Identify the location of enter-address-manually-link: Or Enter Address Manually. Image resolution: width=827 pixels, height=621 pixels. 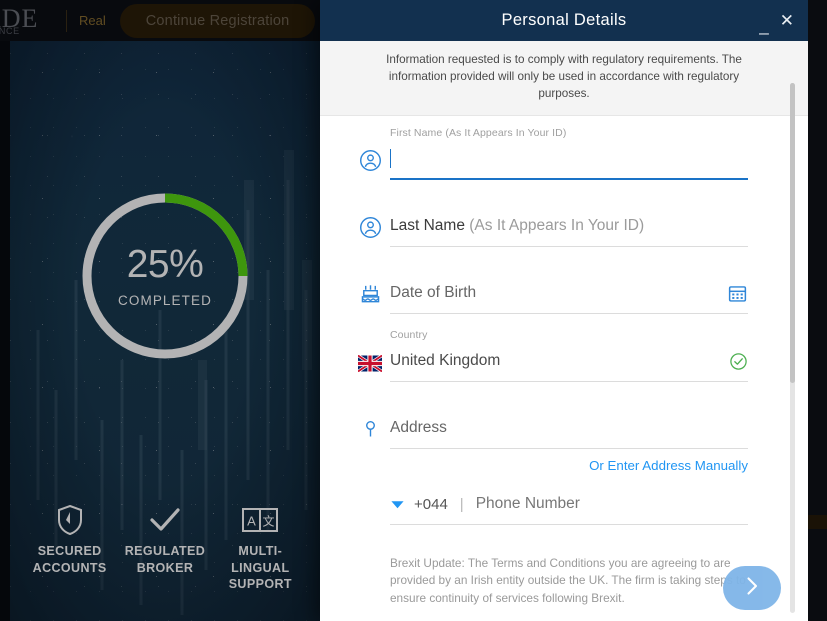
(569, 465).